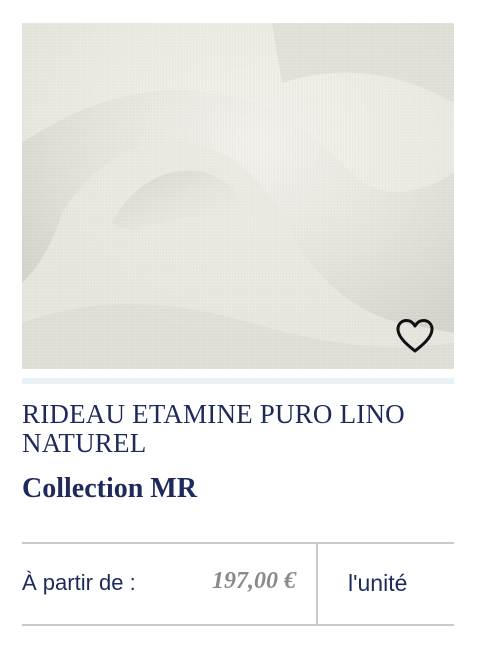  I want to click on image-carousel-progress, so click(238, 381).